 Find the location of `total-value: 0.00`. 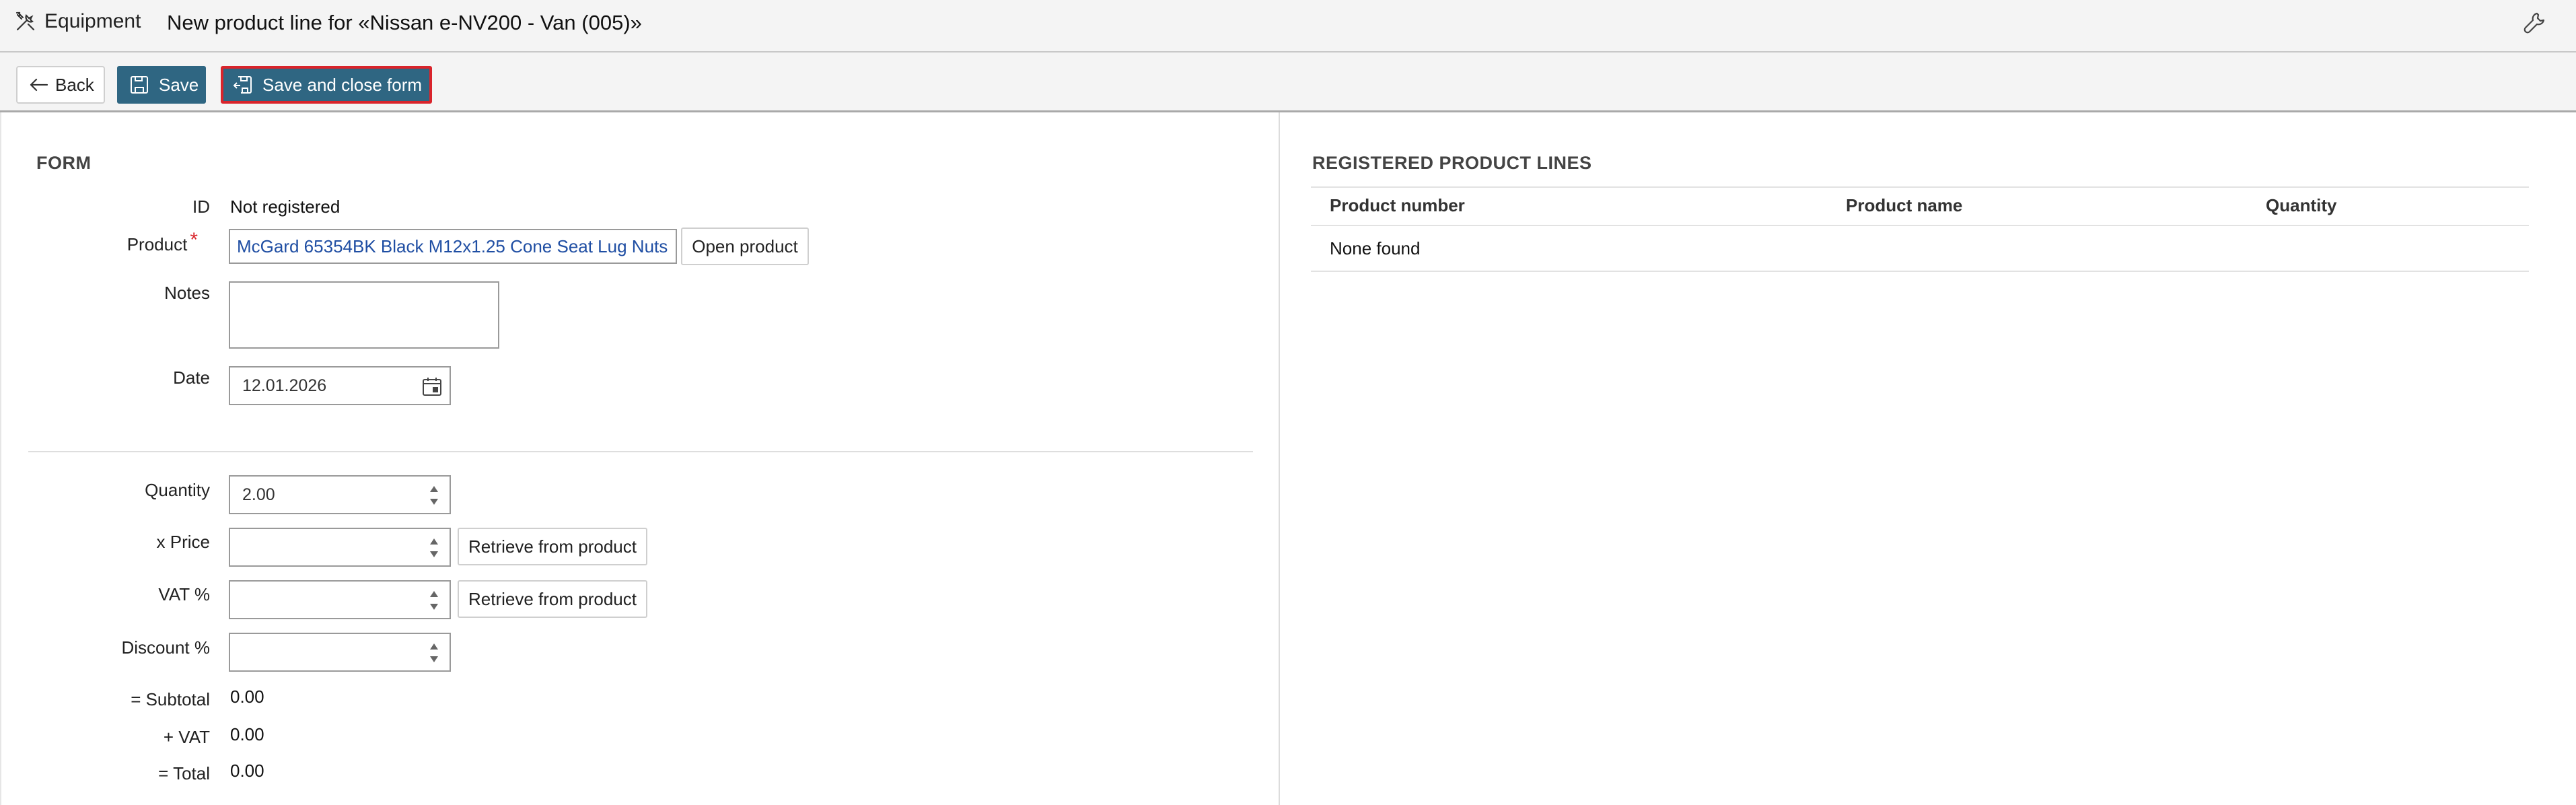

total-value: 0.00 is located at coordinates (247, 771).